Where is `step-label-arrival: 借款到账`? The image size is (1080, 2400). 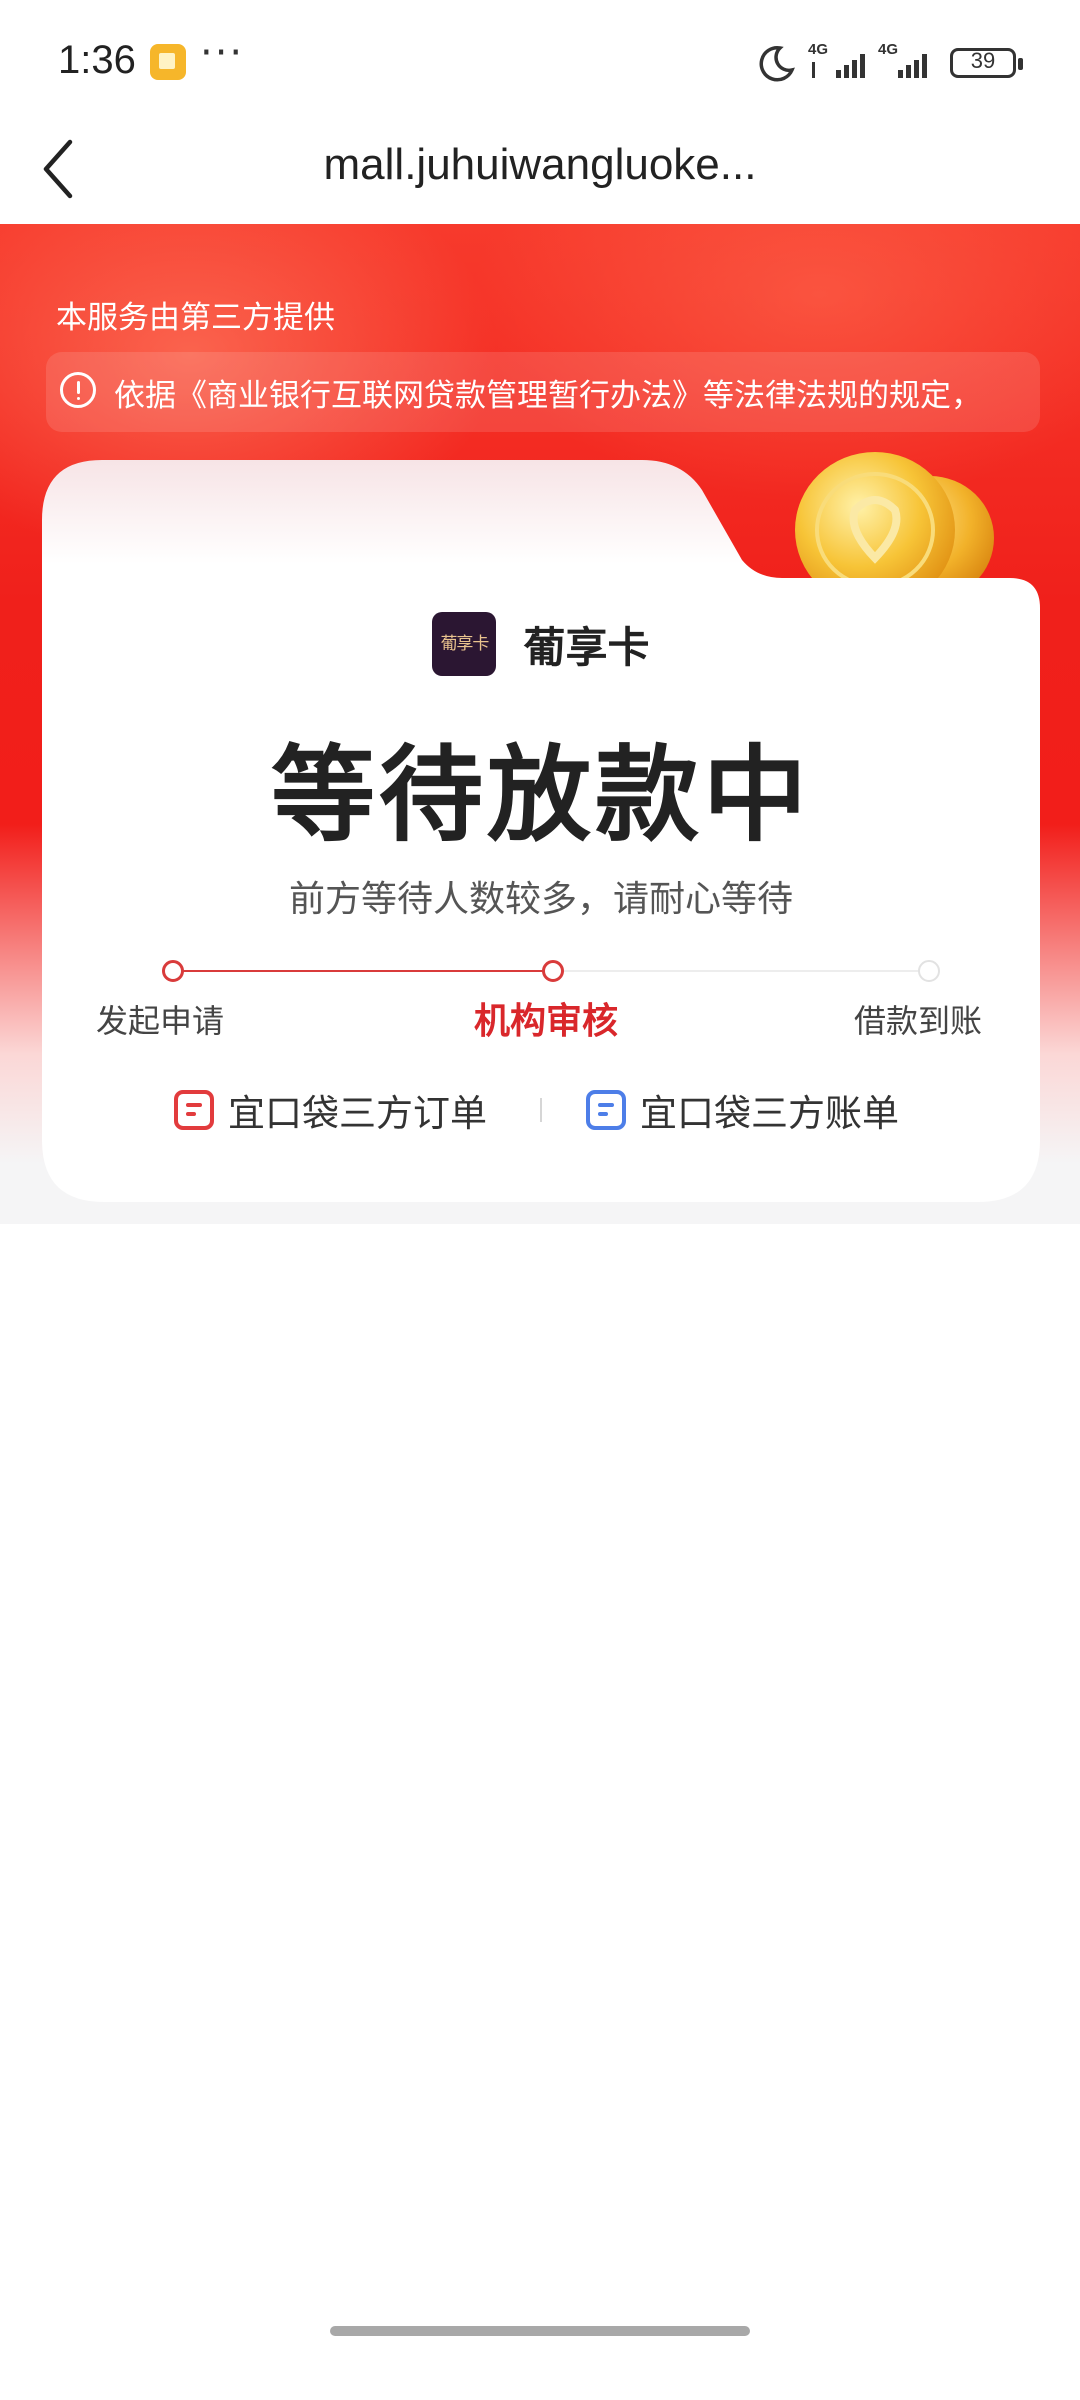 step-label-arrival: 借款到账 is located at coordinates (918, 1021).